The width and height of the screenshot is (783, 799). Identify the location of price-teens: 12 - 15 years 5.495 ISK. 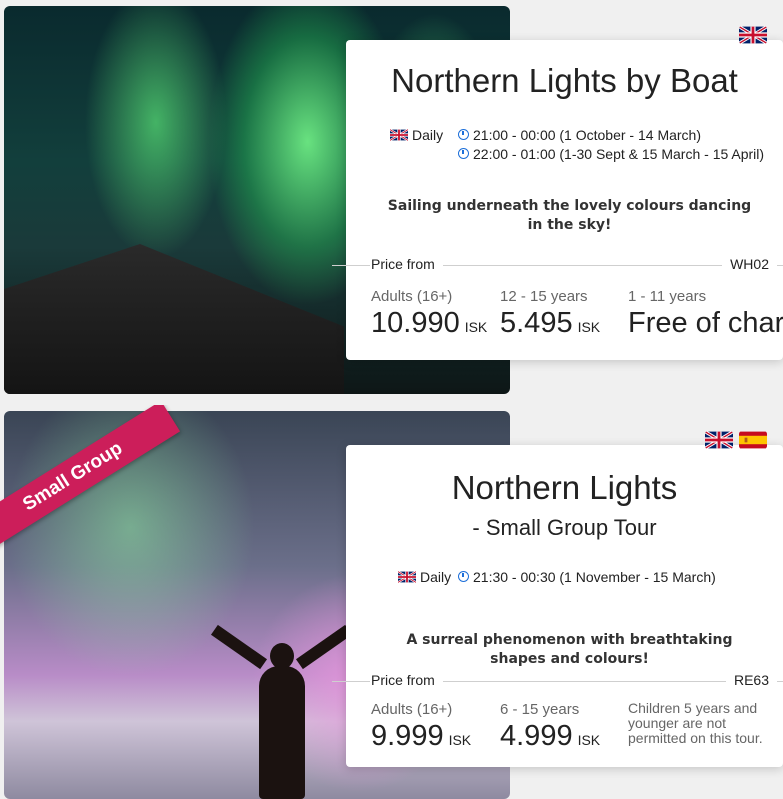
(550, 314).